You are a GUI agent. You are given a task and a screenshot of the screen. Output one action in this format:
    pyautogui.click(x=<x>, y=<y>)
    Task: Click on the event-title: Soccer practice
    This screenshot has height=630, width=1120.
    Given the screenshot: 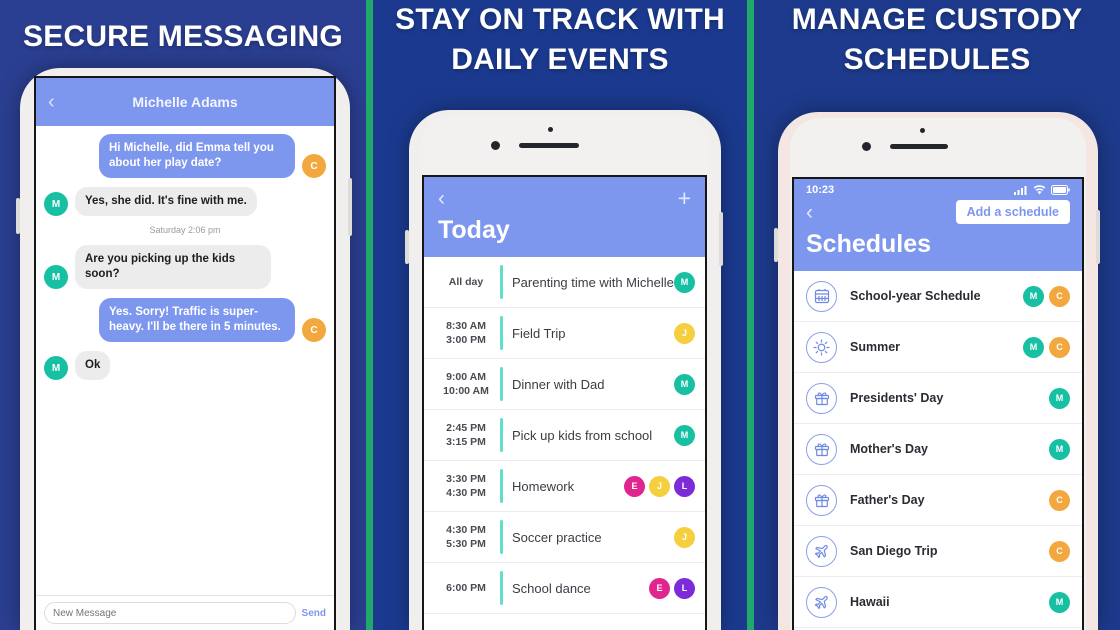 What is the action you would take?
    pyautogui.click(x=557, y=537)
    